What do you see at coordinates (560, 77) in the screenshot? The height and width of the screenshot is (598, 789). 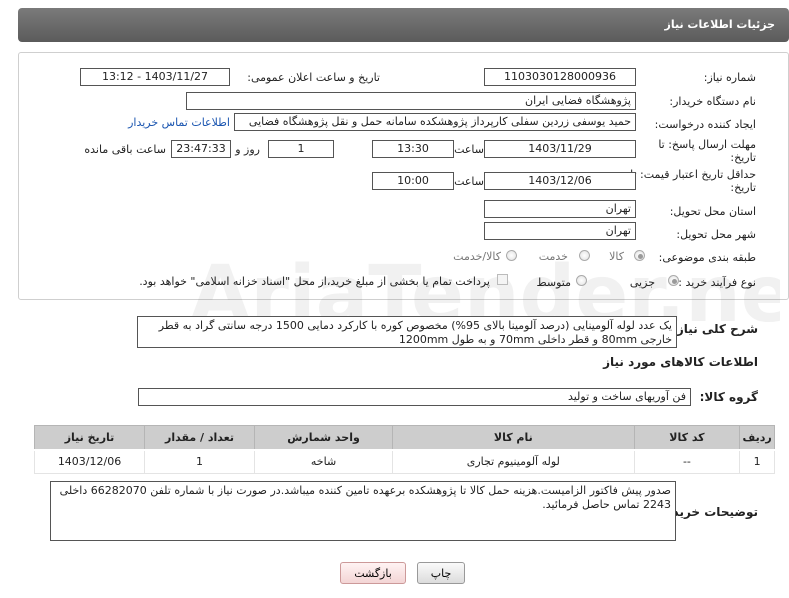 I see `need-number-field: 1103030128000936` at bounding box center [560, 77].